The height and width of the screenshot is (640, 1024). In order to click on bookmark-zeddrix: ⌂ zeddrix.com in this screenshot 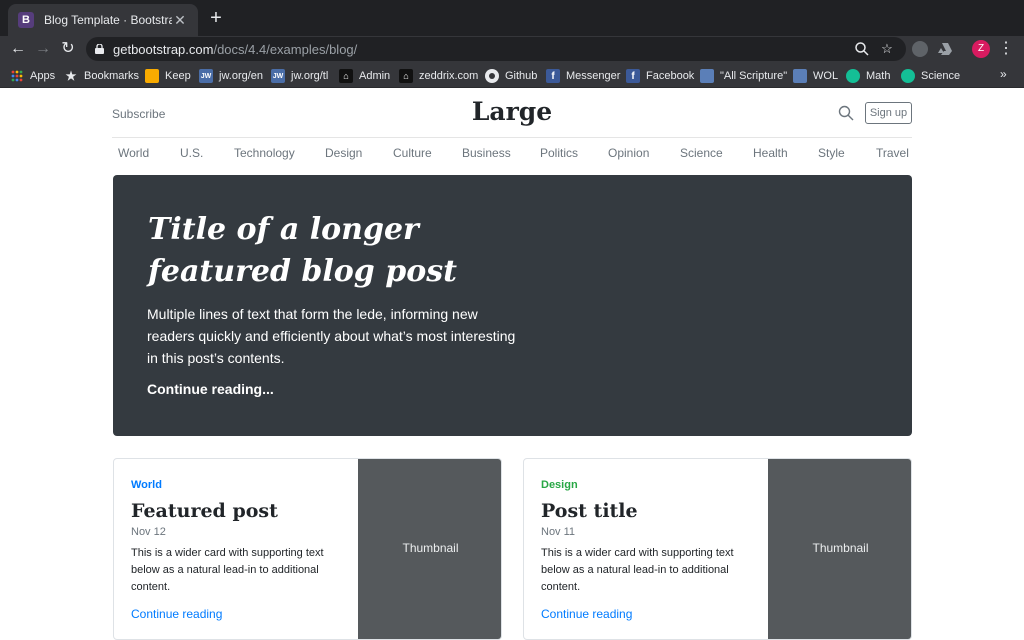, I will do `click(438, 76)`.